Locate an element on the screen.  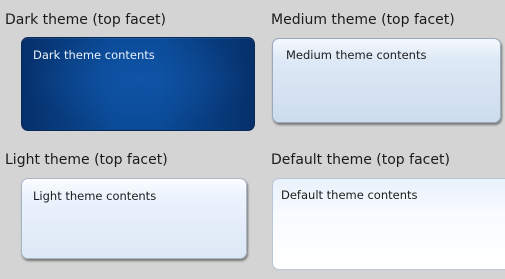
medium-theme-panel: Medium theme contents is located at coordinates (386, 80).